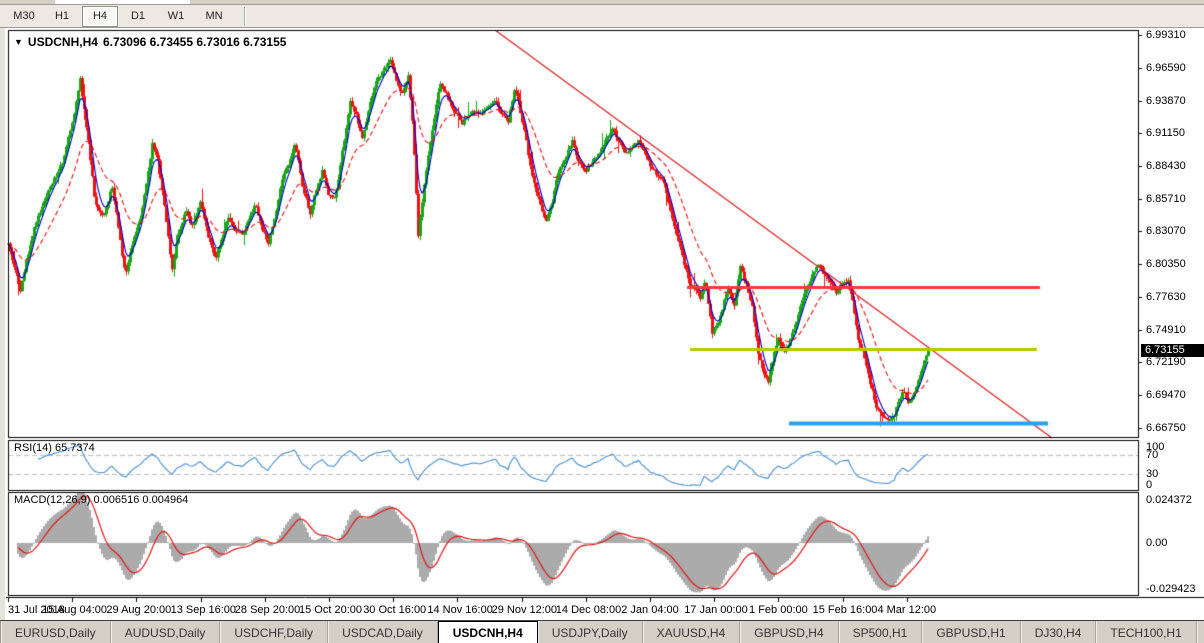  What do you see at coordinates (24, 16) in the screenshot?
I see `timeframe-button-m30: M30` at bounding box center [24, 16].